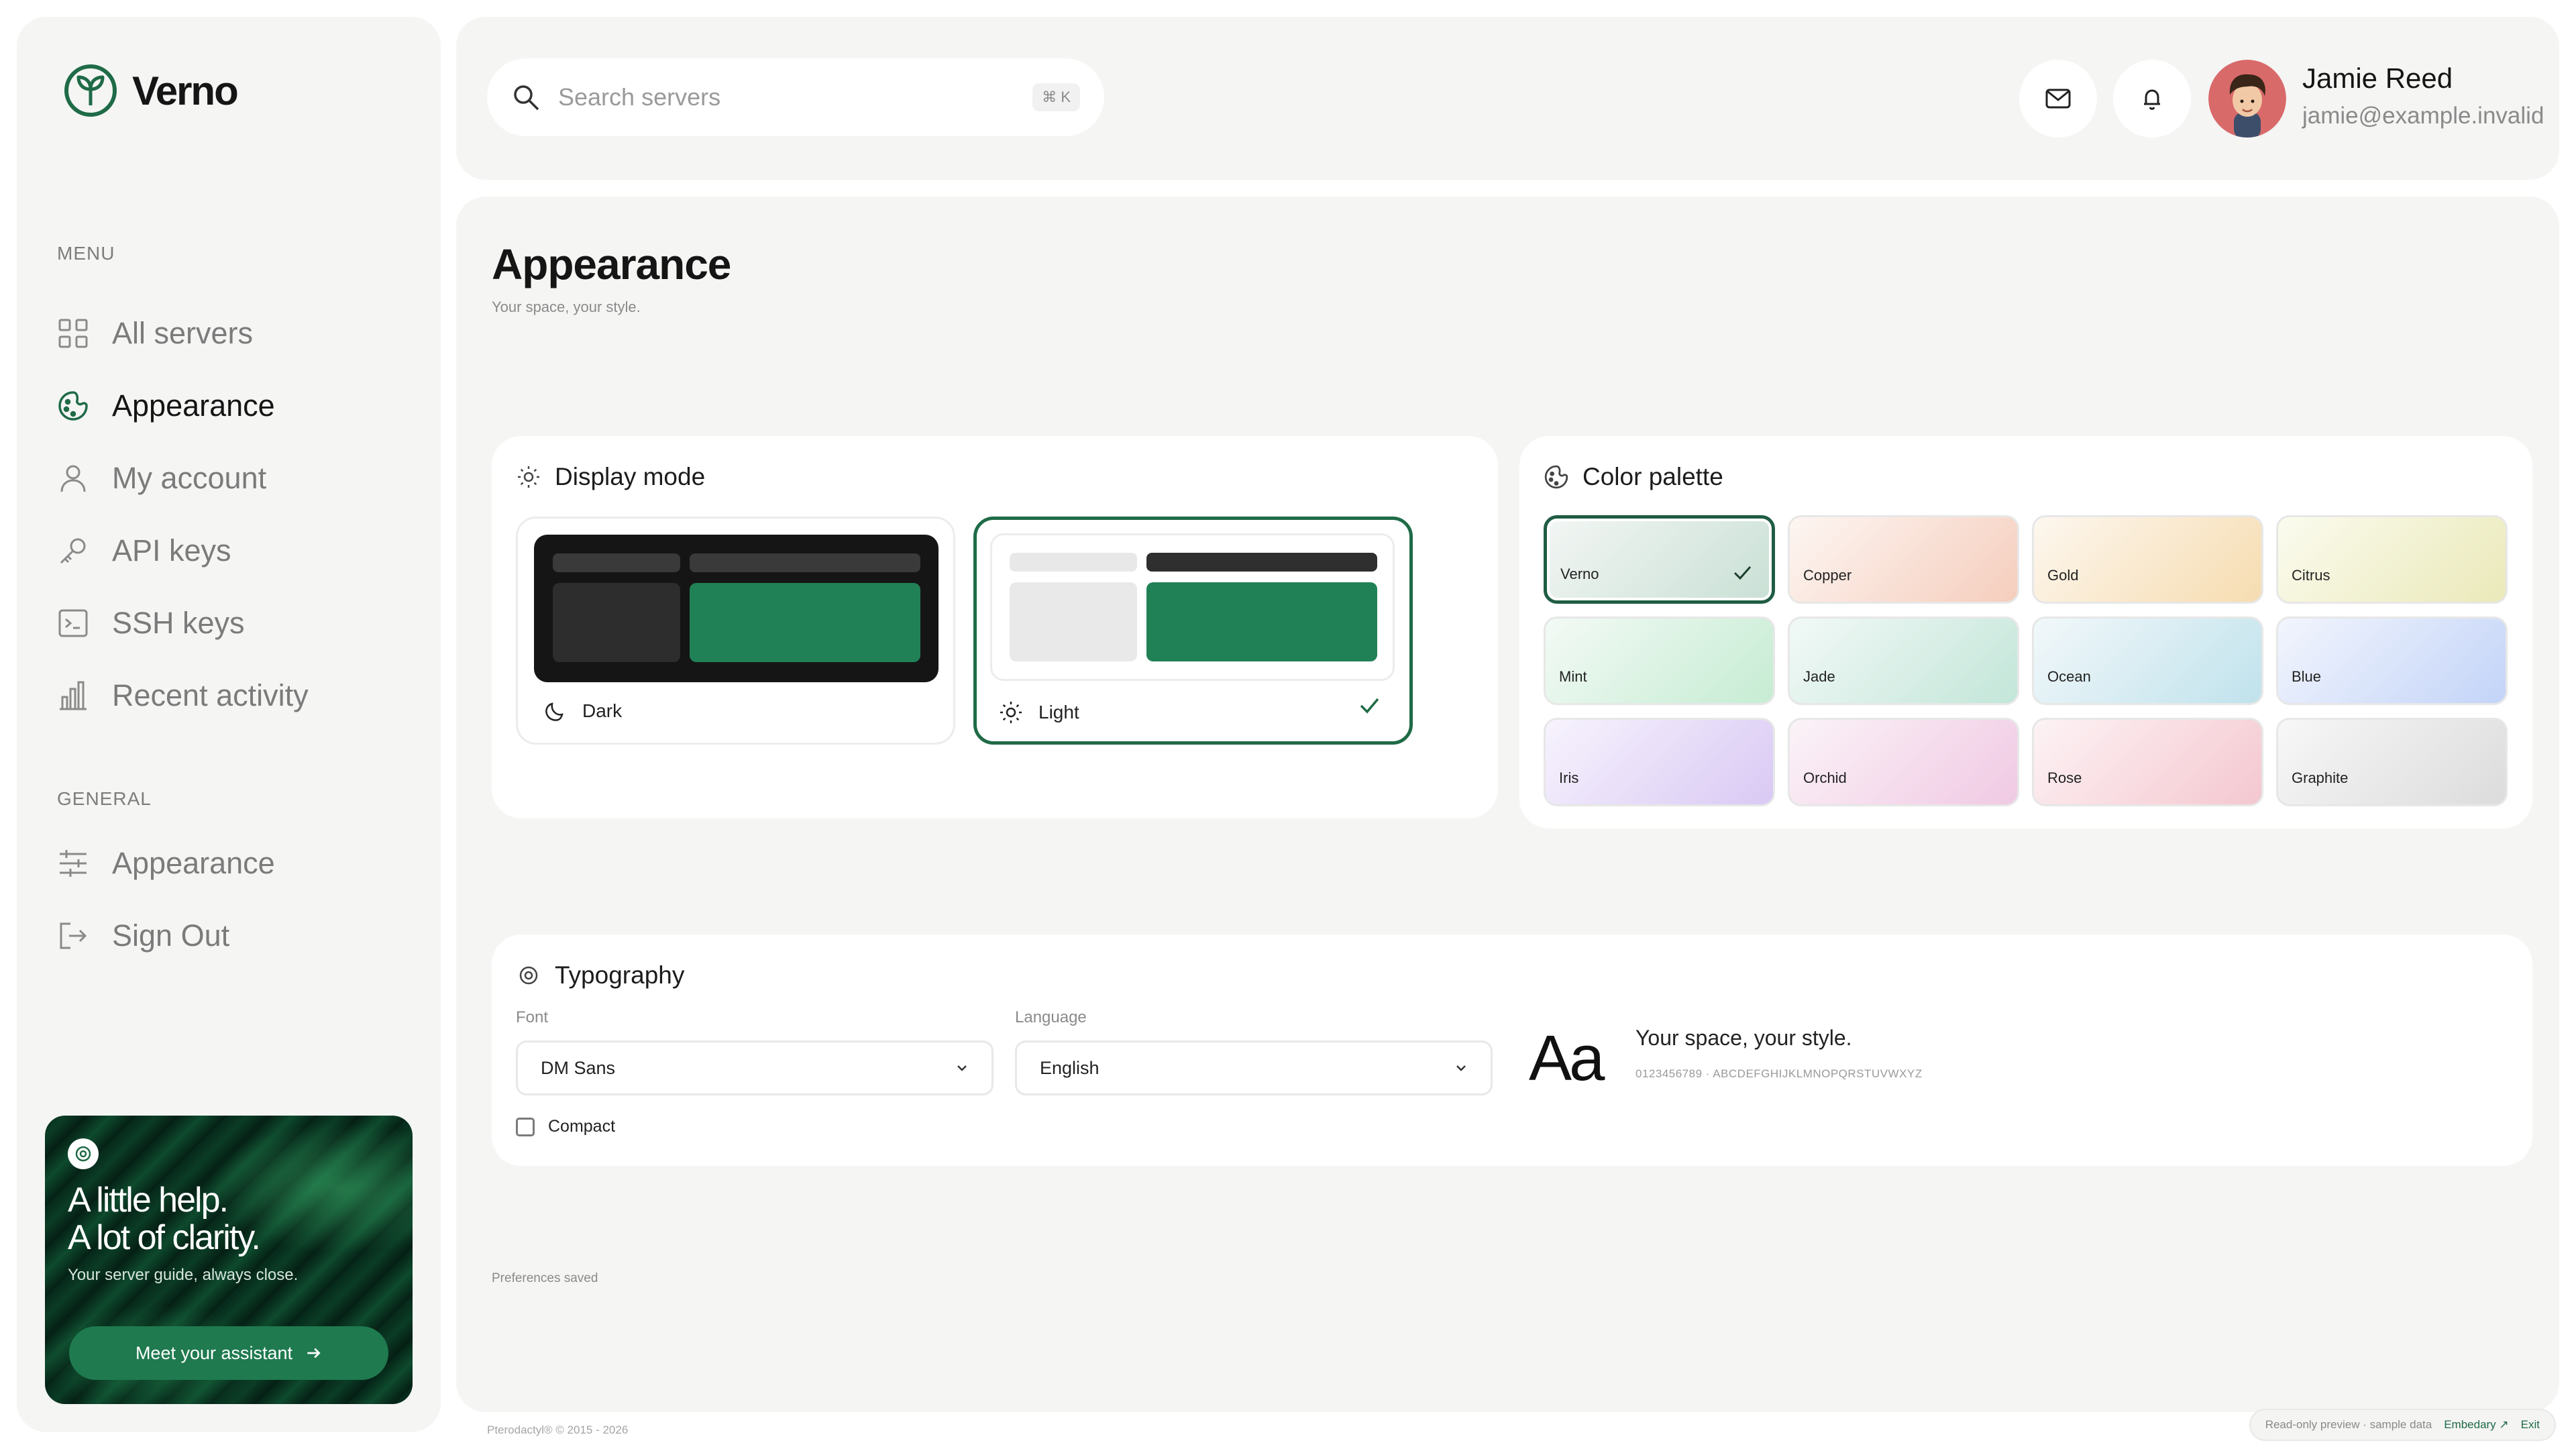  Describe the element at coordinates (164, 1219) in the screenshot. I see `promo-title: A little help. A lot of clarity.` at that location.